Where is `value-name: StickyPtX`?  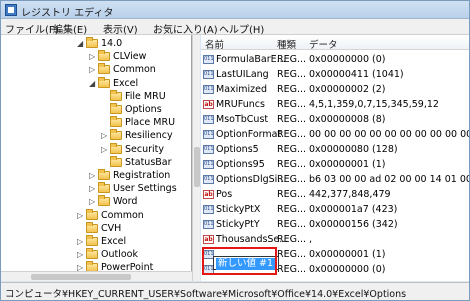 value-name: StickyPtX is located at coordinates (238, 209).